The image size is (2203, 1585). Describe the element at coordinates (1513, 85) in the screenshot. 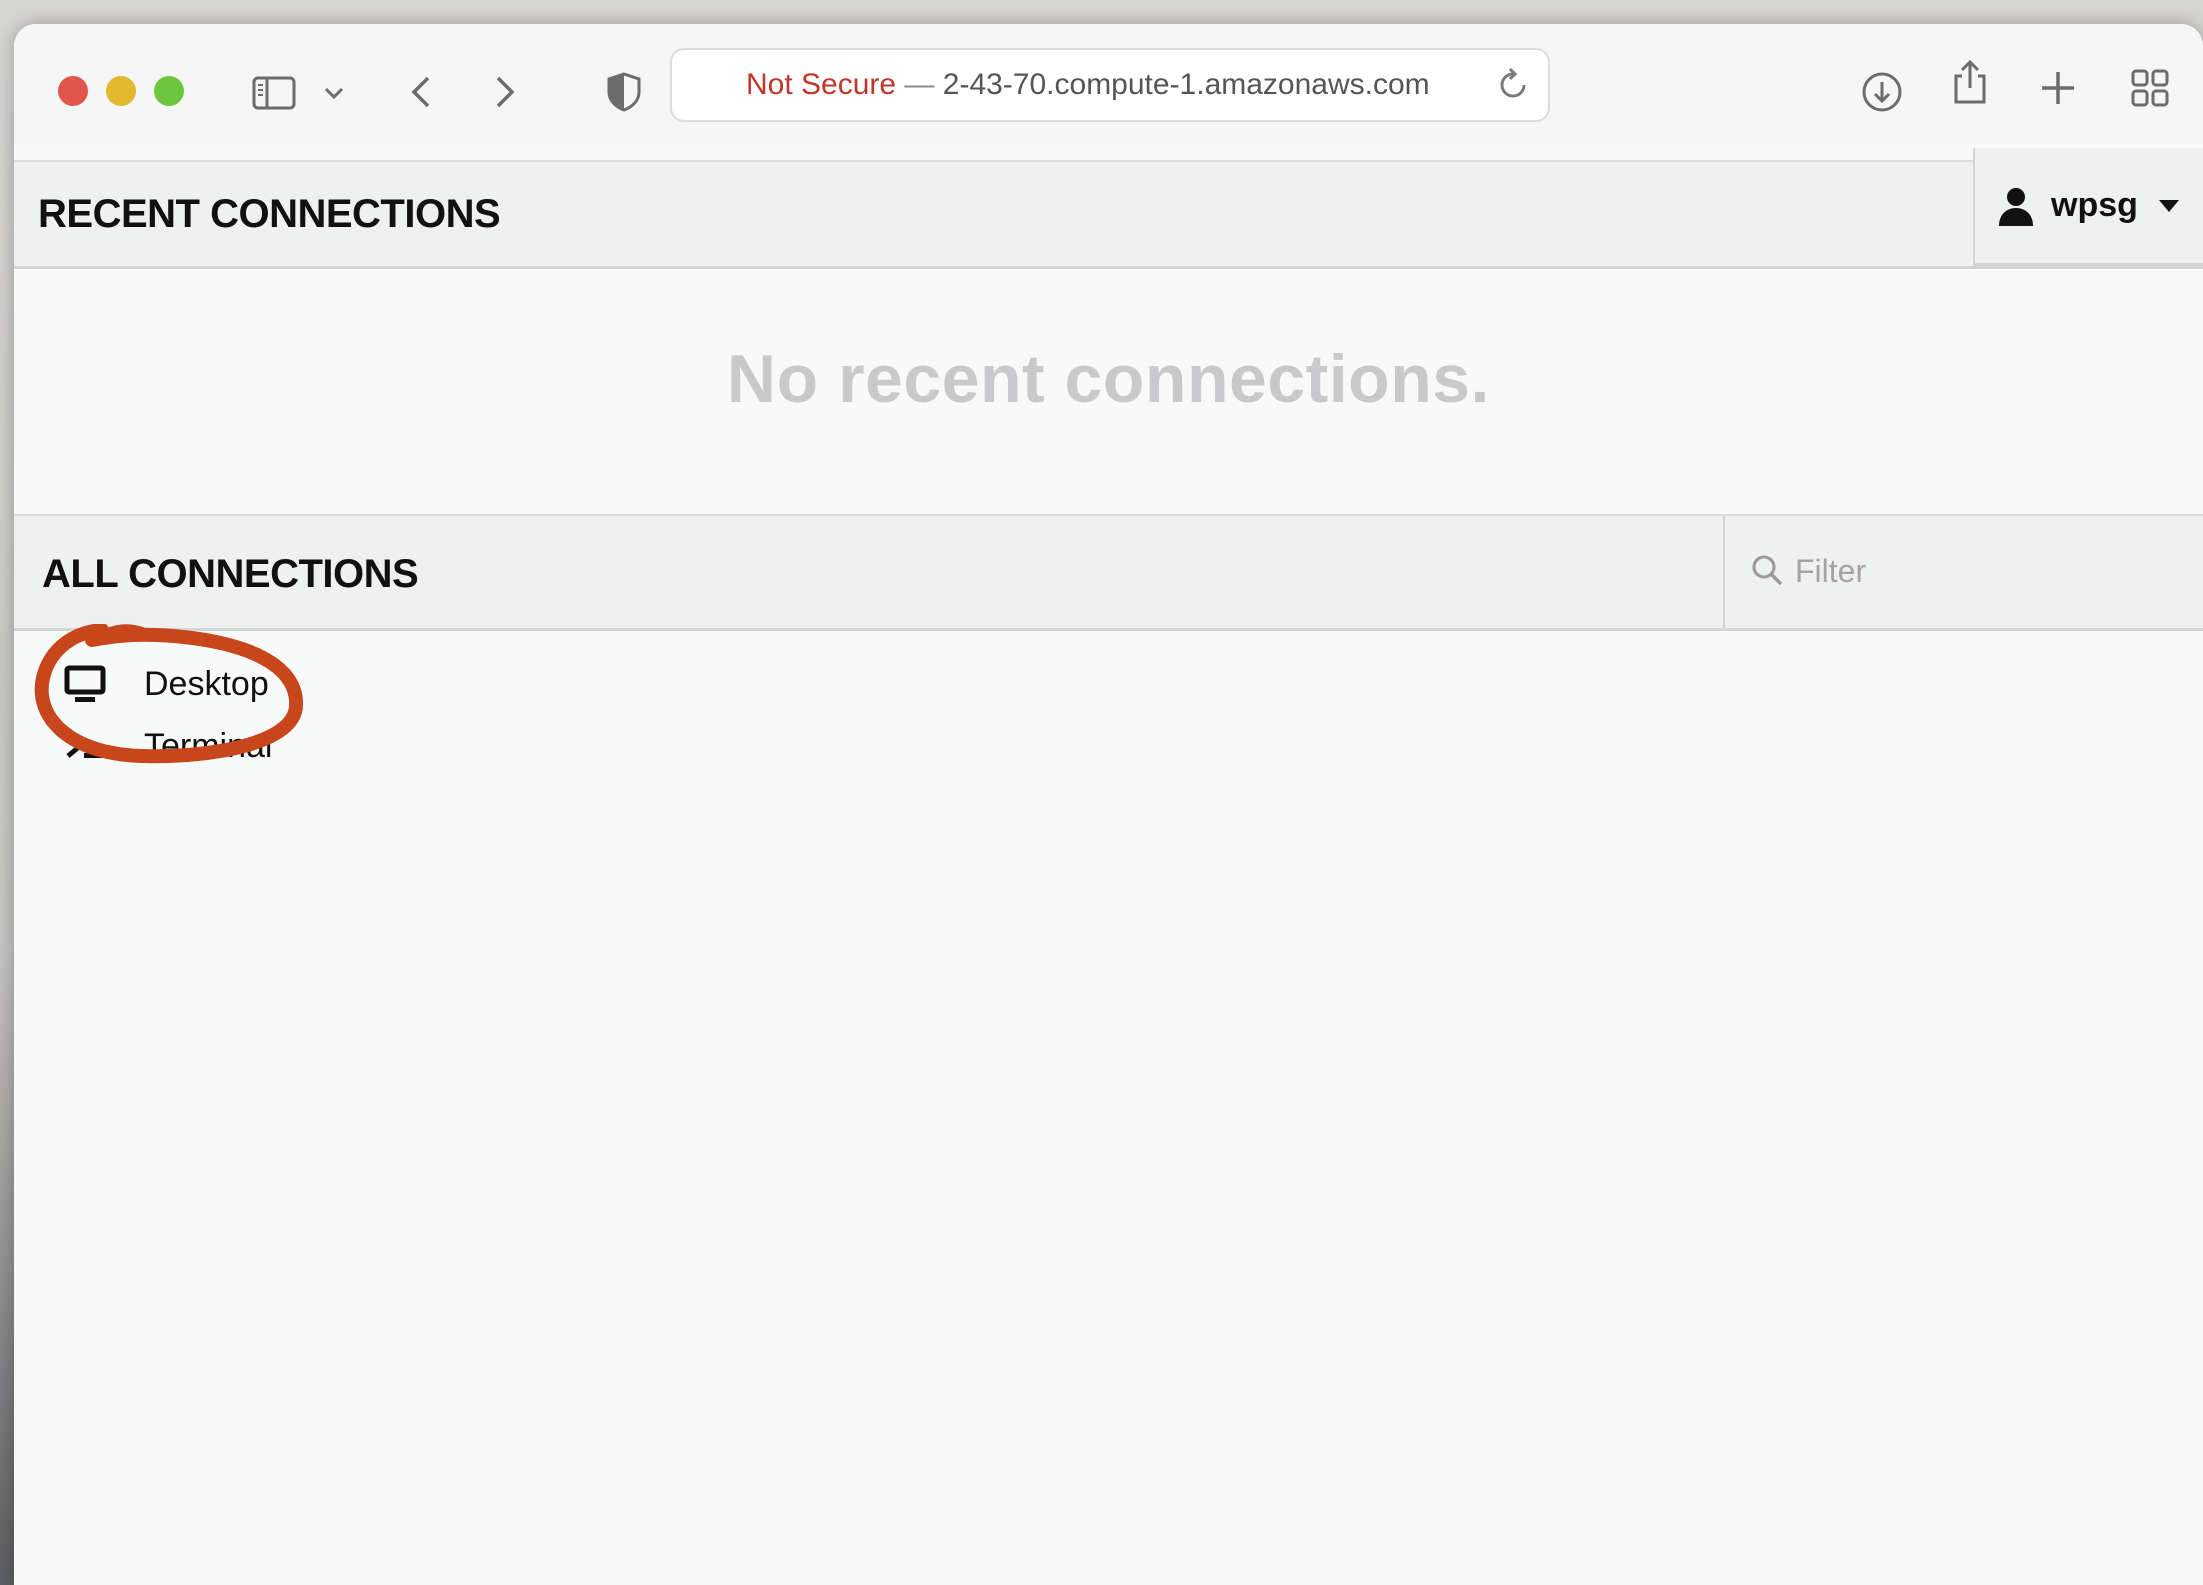

I see `reload-icon` at that location.